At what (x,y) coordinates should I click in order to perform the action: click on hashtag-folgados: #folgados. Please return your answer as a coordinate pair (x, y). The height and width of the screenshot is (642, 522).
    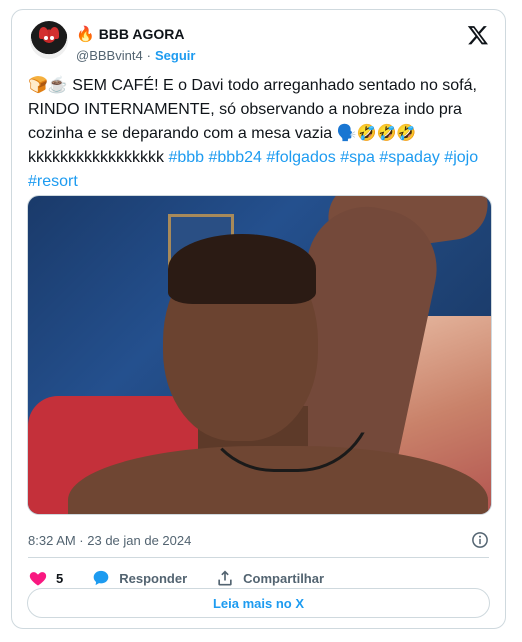
    Looking at the image, I should click on (300, 157).